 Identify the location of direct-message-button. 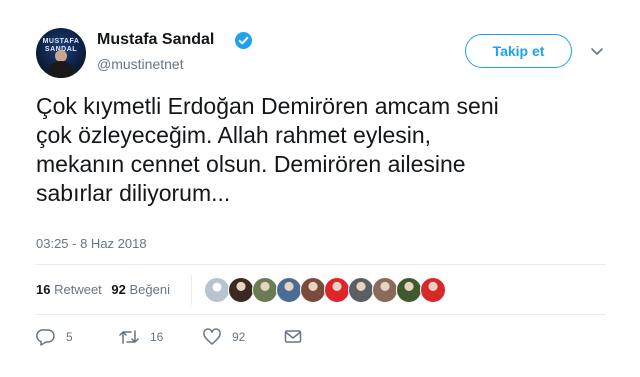
(293, 337).